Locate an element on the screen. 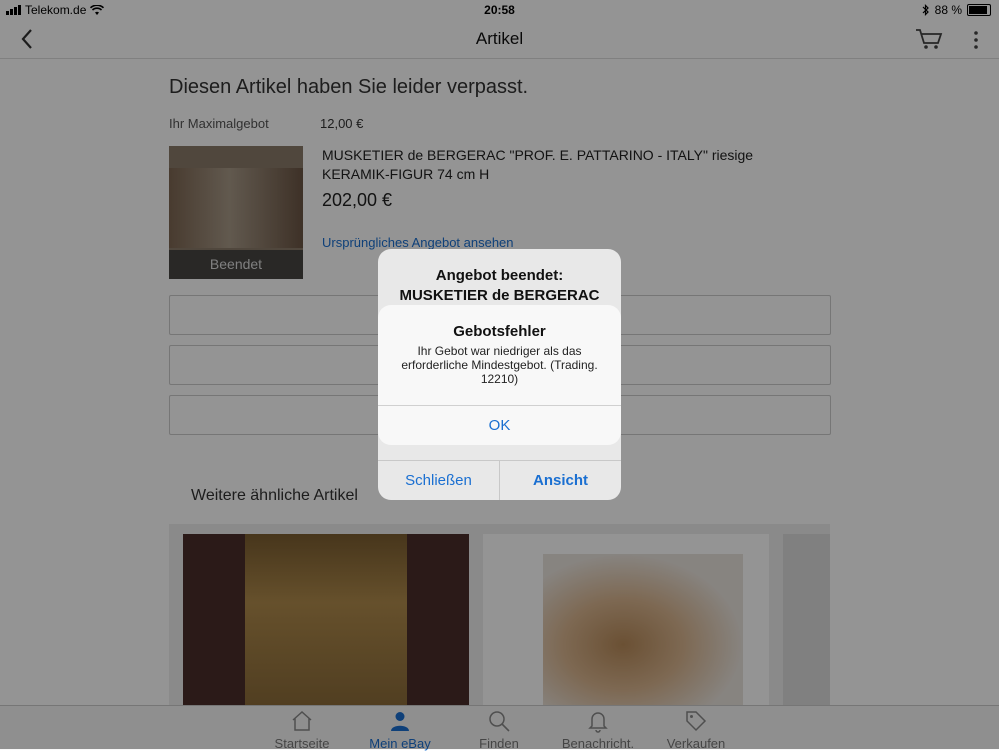 This screenshot has width=999, height=751. ok-button: OK is located at coordinates (499, 425).